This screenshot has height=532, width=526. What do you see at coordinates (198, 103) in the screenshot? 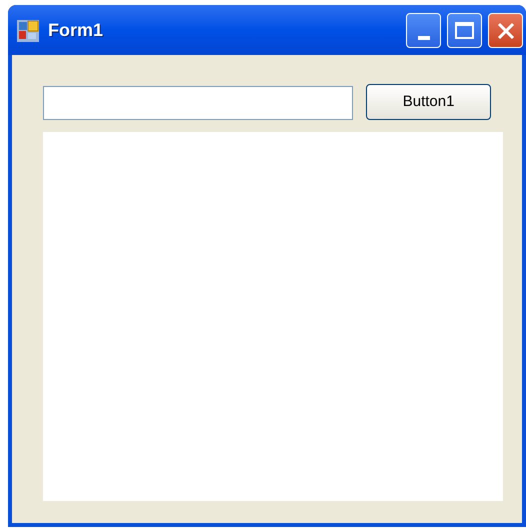
I see `text-field` at bounding box center [198, 103].